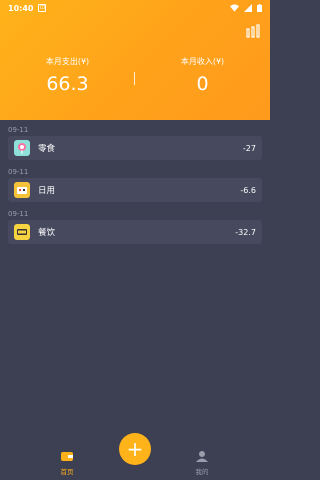 Image resolution: width=320 pixels, height=480 pixels. Describe the element at coordinates (249, 148) in the screenshot. I see `record-amount: -27` at that location.